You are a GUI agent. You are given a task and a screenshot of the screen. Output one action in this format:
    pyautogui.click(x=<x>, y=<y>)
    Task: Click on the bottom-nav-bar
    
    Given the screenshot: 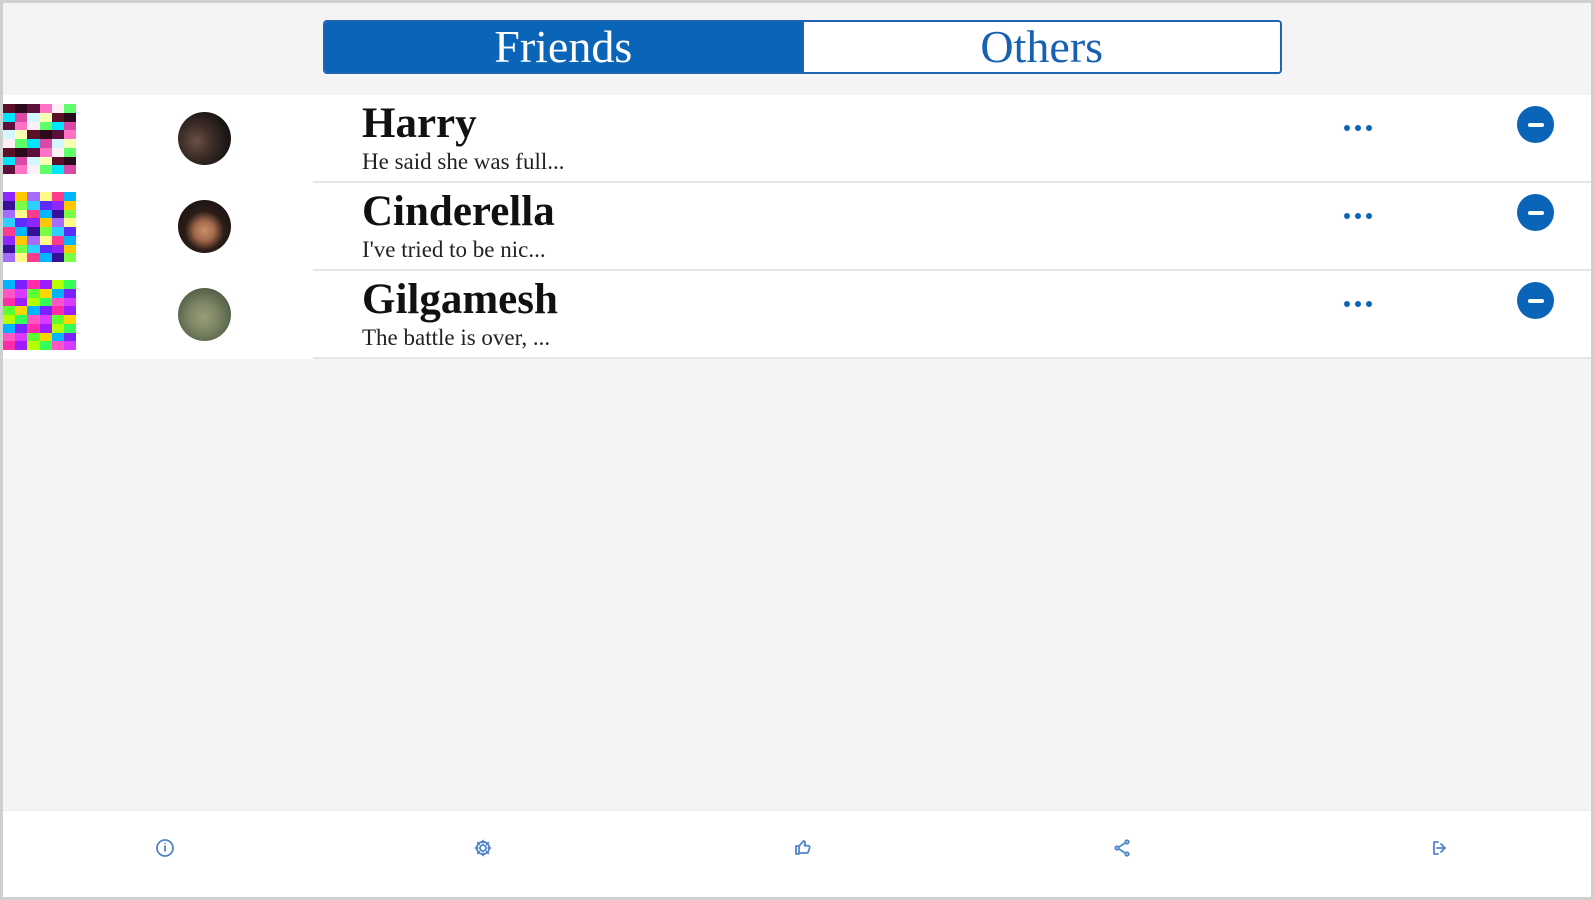 What is the action you would take?
    pyautogui.click(x=797, y=853)
    